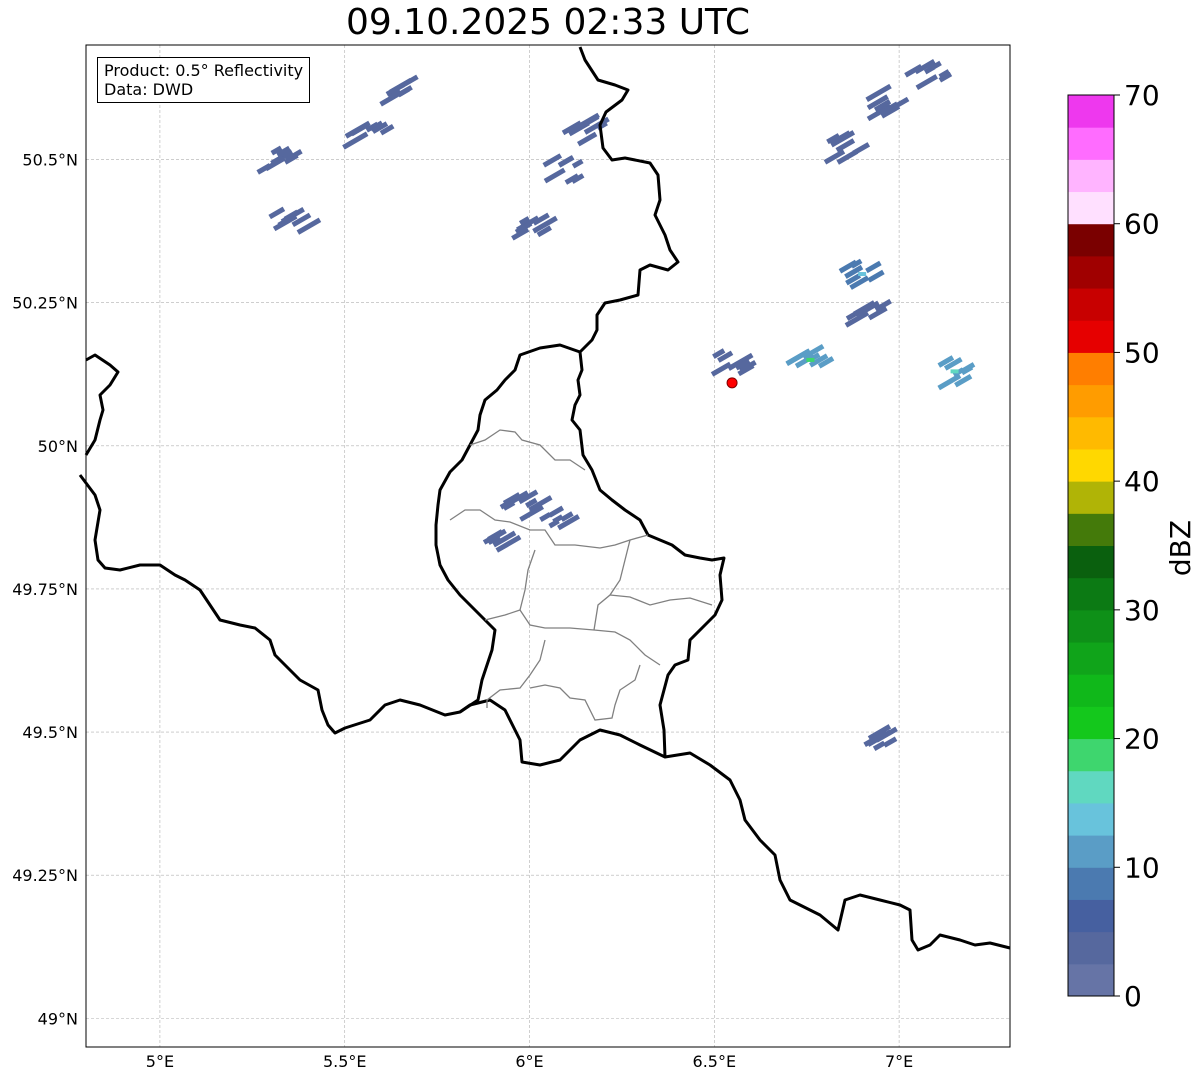 This screenshot has width=1202, height=1081. I want to click on data-source-label: Data: DWD, so click(149, 89).